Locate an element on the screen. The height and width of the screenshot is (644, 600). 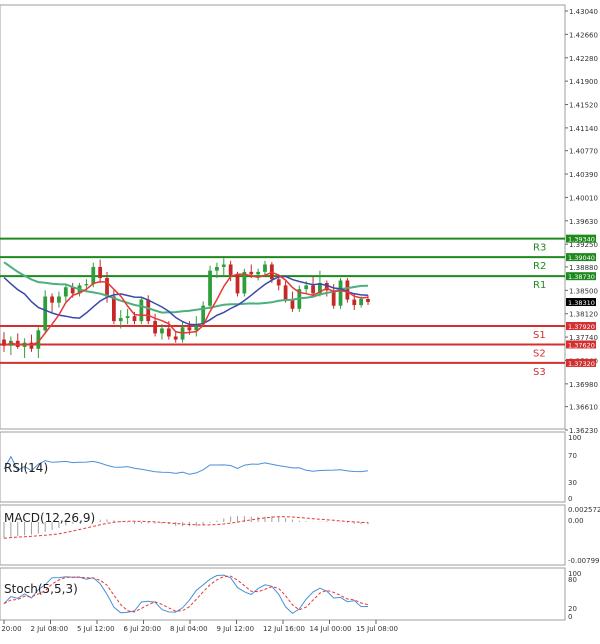
price-axis-label: 1.40770 is located at coordinates (583, 152).